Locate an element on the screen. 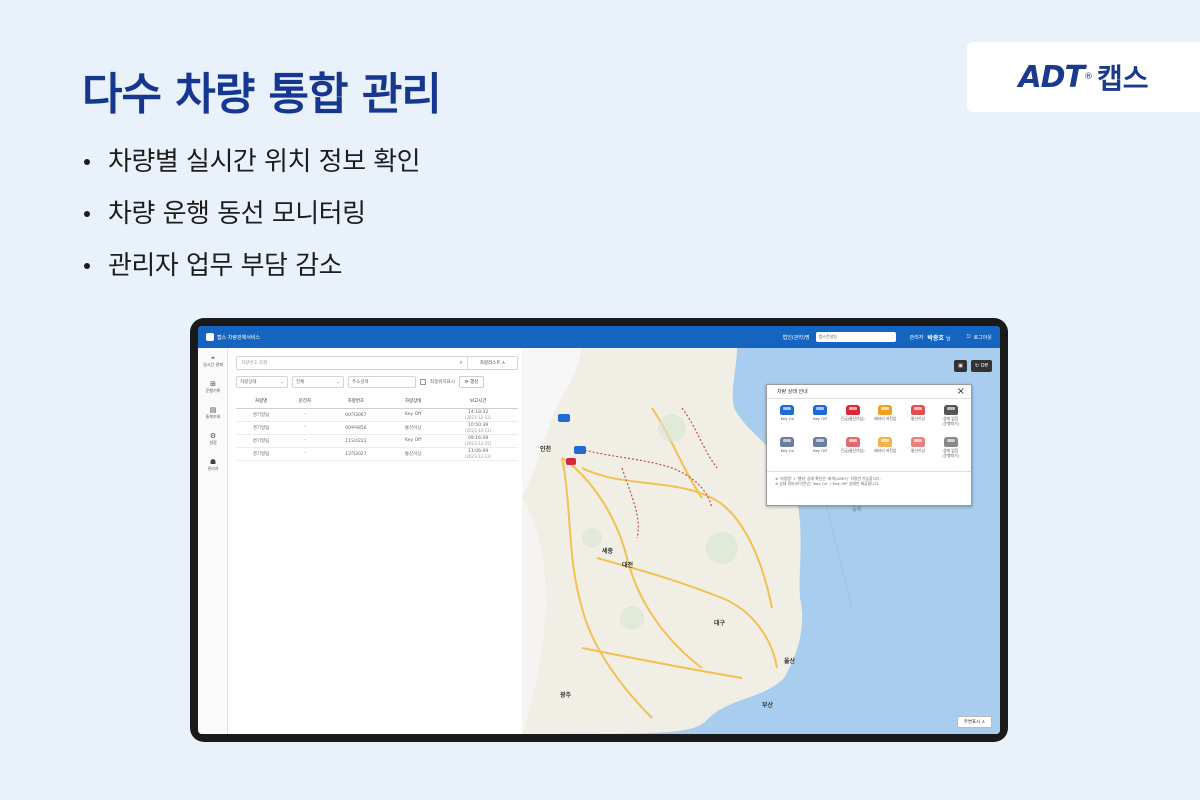  logo-brand: ADT is located at coordinates (1051, 77).